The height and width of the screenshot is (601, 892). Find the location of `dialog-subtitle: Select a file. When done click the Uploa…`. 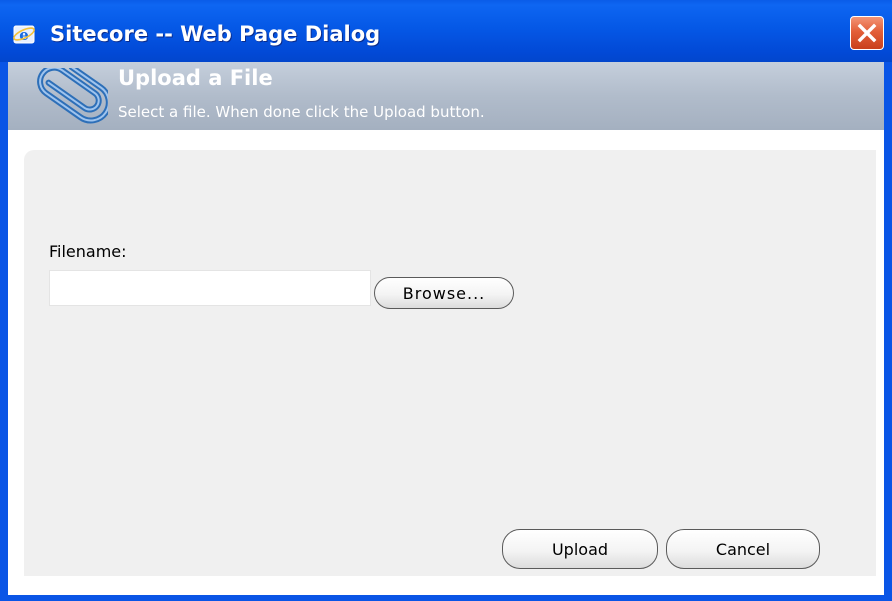

dialog-subtitle: Select a file. When done click the Uploa… is located at coordinates (301, 112).